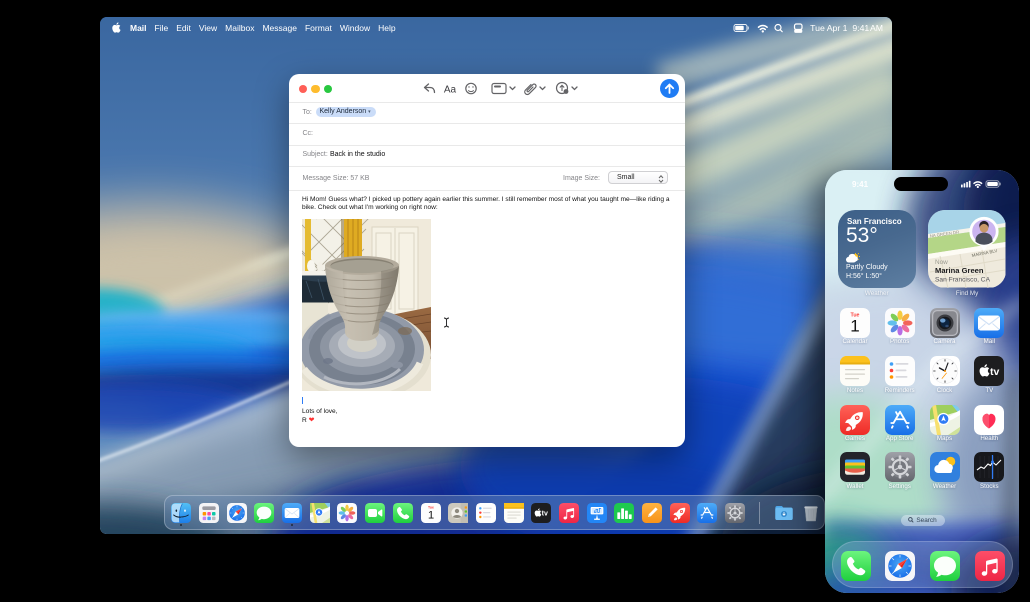  I want to click on svg-text: San Francisco, CA, so click(963, 280).